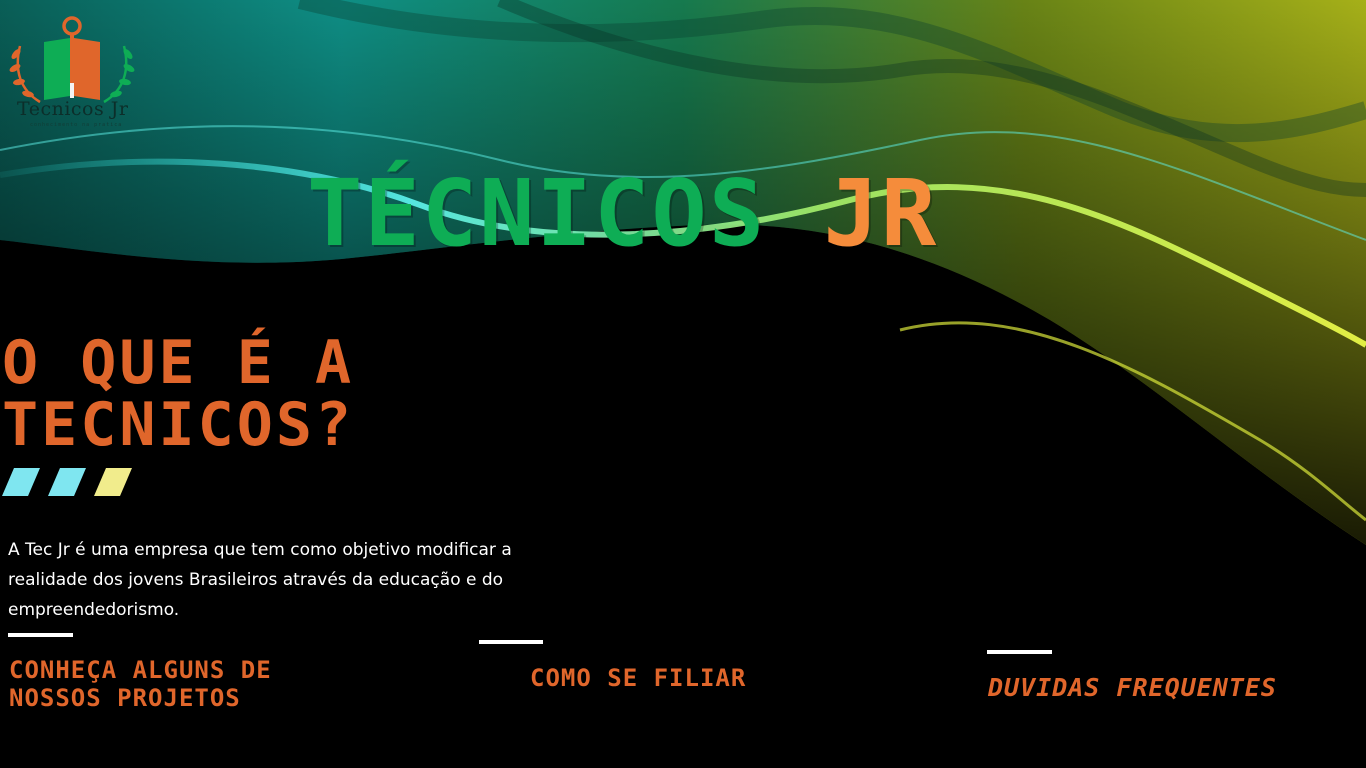 The image size is (1366, 768). I want to click on logo-tagline: conhecimento na pratica, so click(76, 125).